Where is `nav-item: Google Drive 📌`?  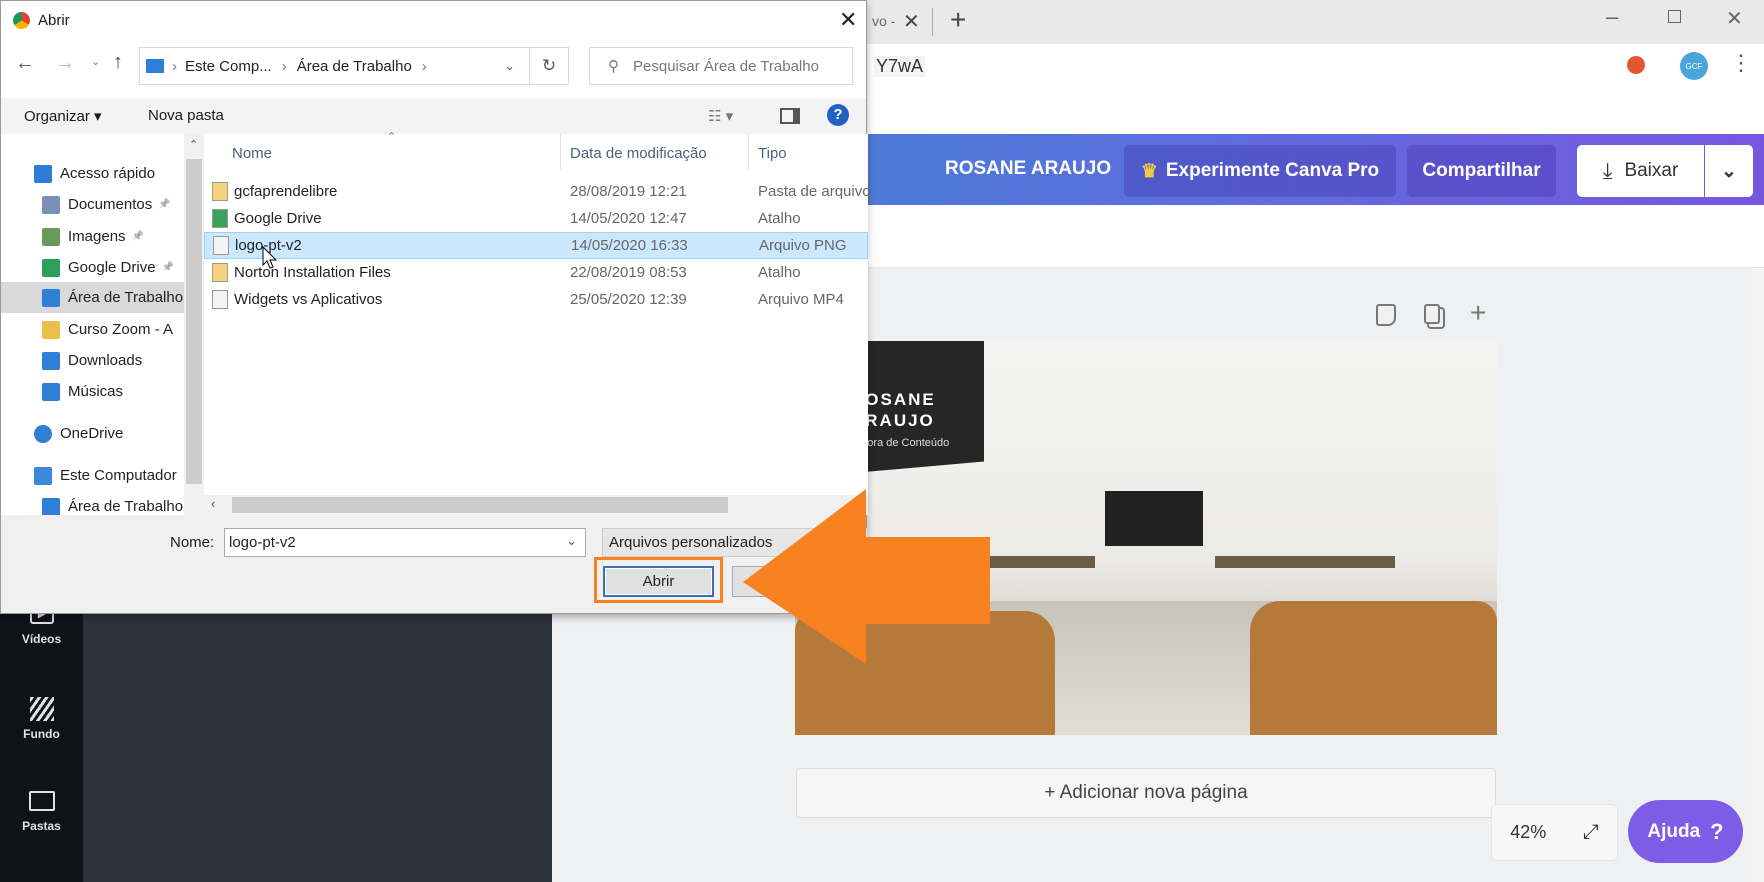
nav-item: Google Drive 📌 is located at coordinates (92, 267).